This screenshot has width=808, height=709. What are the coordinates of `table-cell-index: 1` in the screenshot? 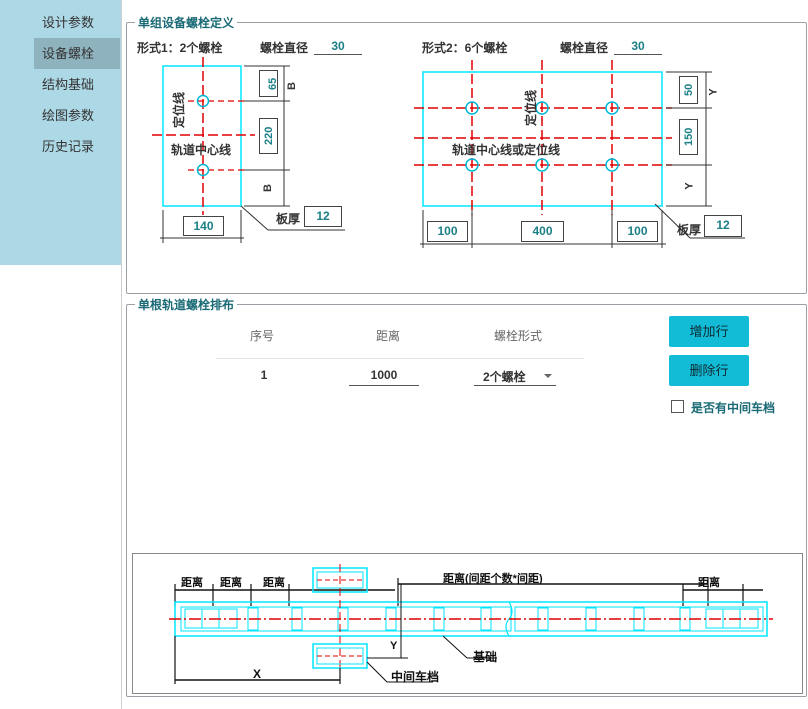 It's located at (264, 375).